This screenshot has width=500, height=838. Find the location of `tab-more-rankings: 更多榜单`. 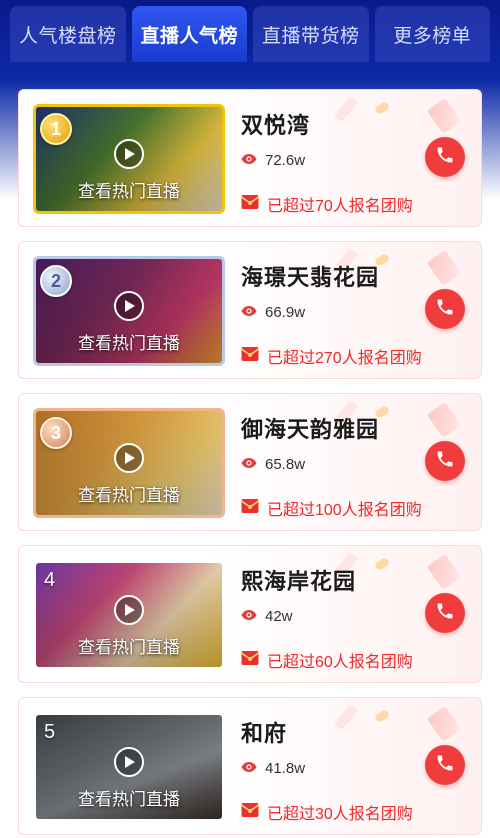

tab-more-rankings: 更多榜单 is located at coordinates (432, 34).